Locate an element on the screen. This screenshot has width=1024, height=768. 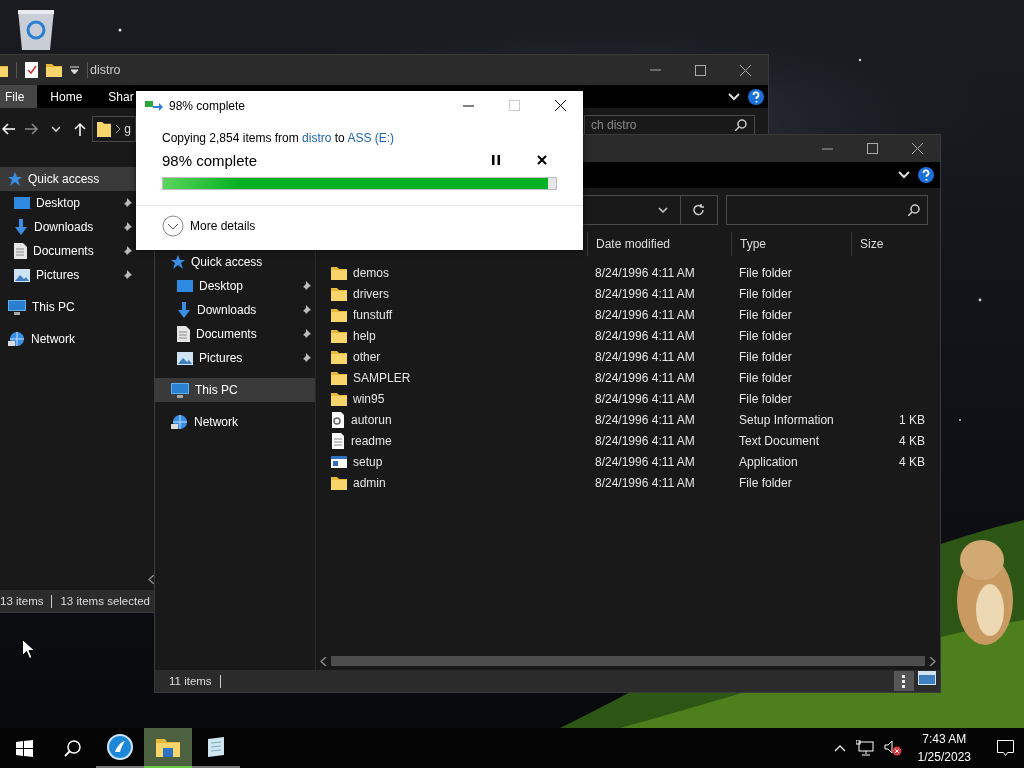
clock-date: 1/25/2023 is located at coordinates (944, 757).